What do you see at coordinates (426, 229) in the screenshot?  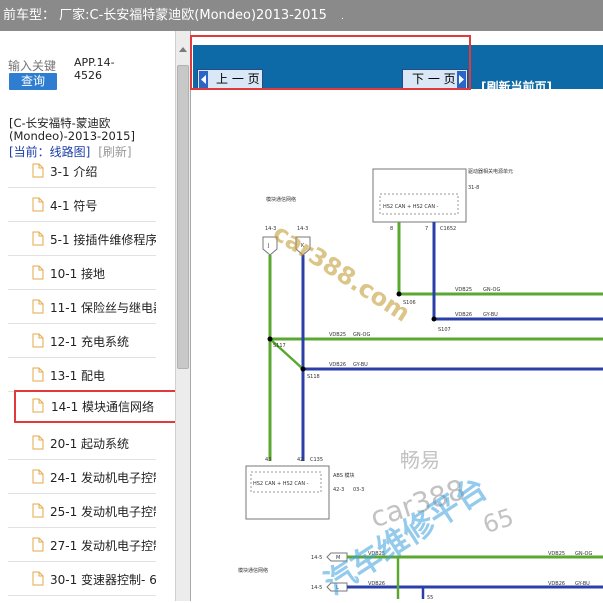 I see `top-pin-7: 7` at bounding box center [426, 229].